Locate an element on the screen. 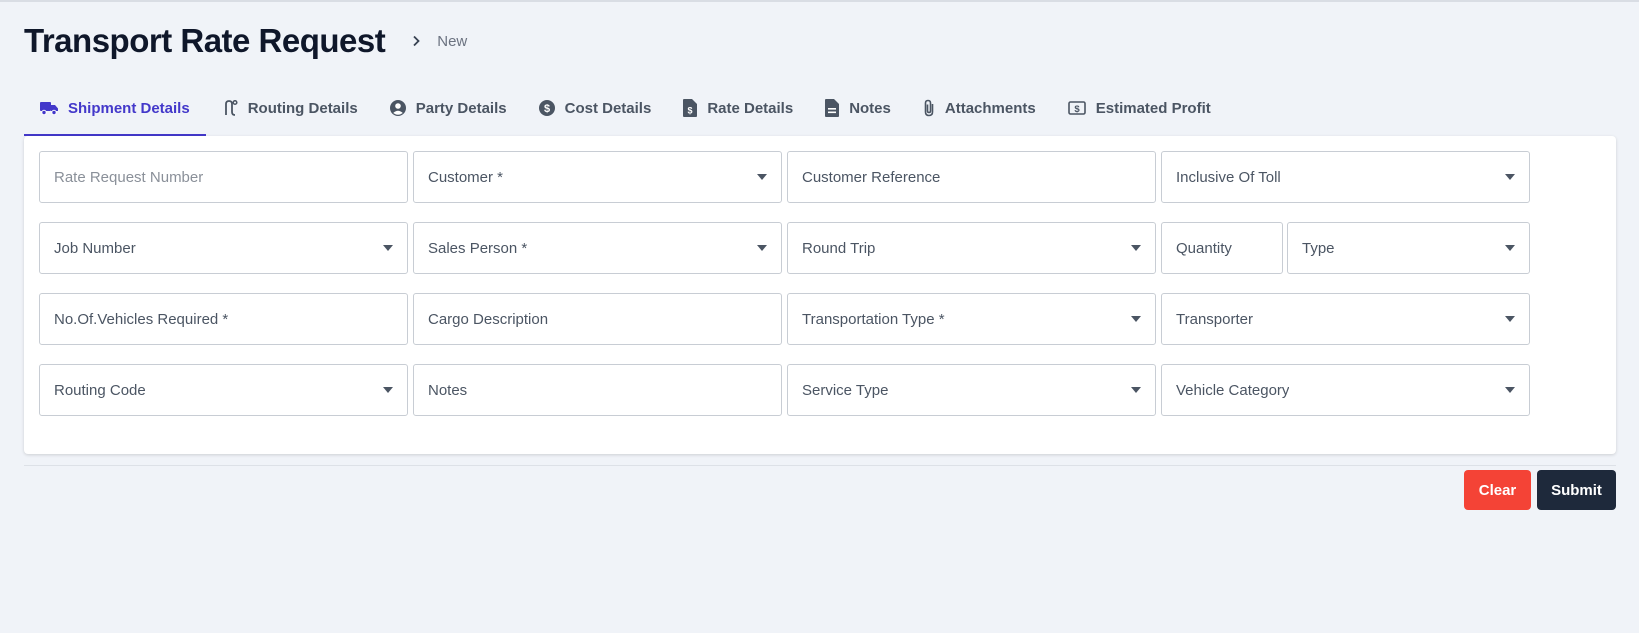 The height and width of the screenshot is (633, 1639). service-type-select: Service Type is located at coordinates (971, 390).